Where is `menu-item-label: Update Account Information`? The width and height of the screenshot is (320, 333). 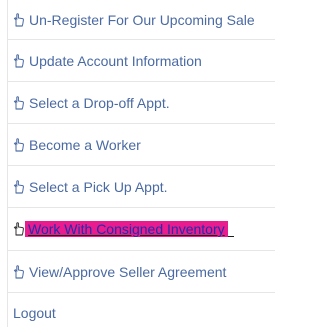
menu-item-label: Update Account Information is located at coordinates (115, 60).